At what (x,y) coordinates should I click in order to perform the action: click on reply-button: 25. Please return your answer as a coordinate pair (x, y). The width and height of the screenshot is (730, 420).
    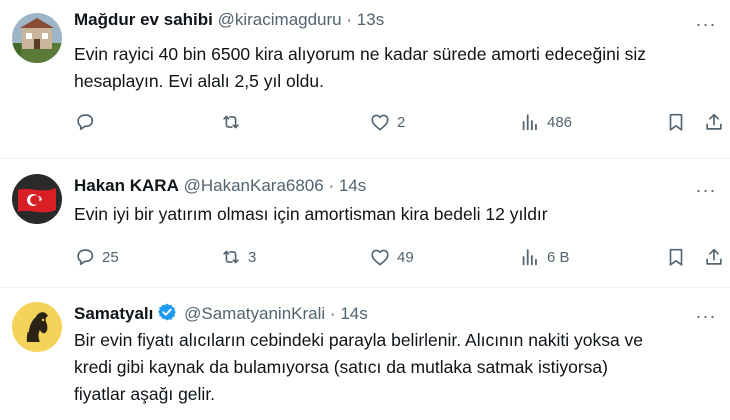
    Looking at the image, I should click on (96, 257).